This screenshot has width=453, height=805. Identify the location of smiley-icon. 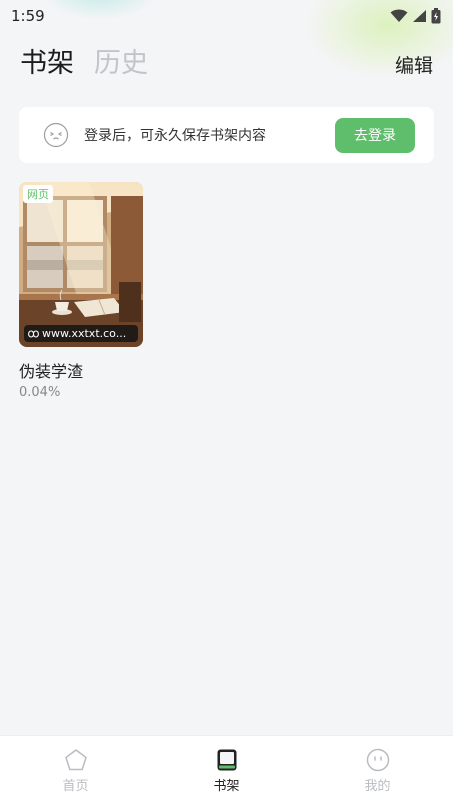
(377, 760).